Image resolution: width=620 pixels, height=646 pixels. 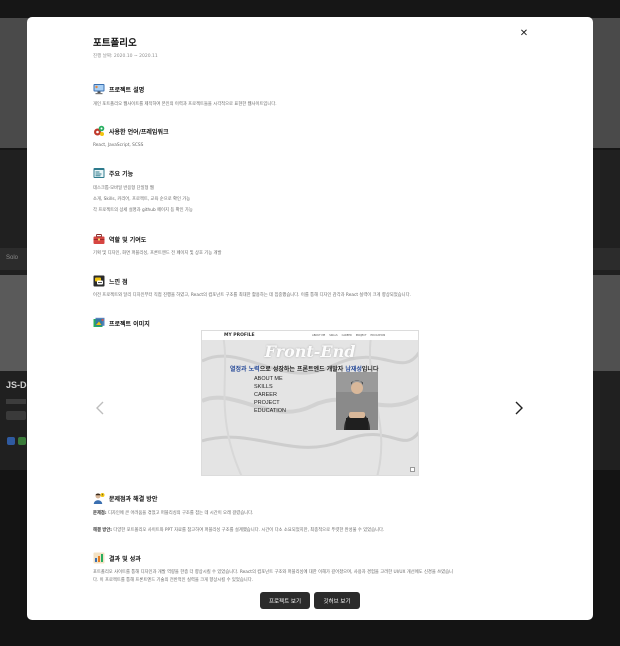 I want to click on site-hero-text: Front-End, so click(x=310, y=351).